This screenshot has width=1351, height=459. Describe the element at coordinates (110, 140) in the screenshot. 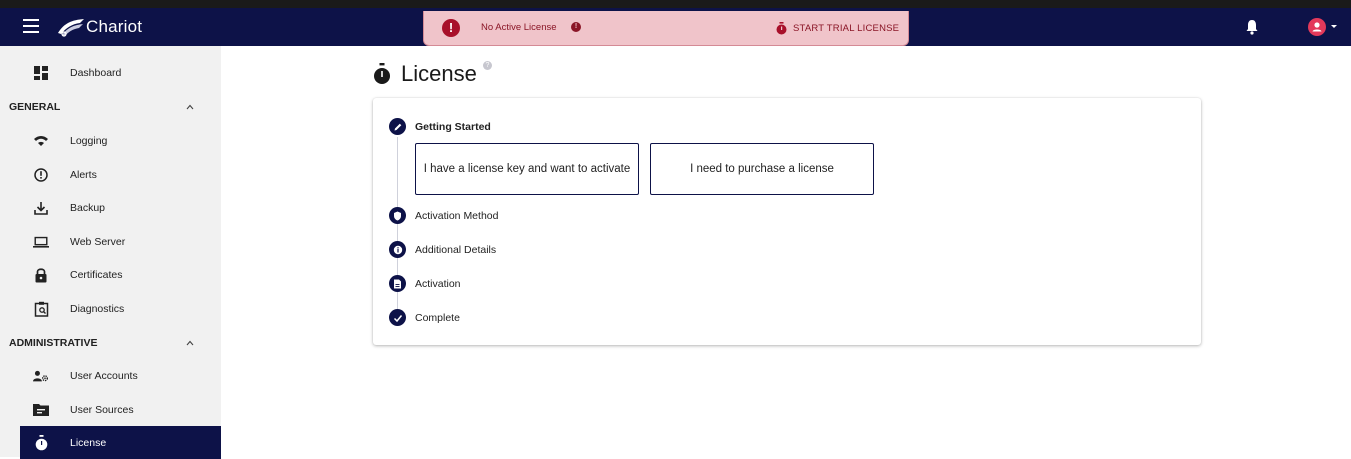

I see `sidebar-item-logging: Logging` at that location.